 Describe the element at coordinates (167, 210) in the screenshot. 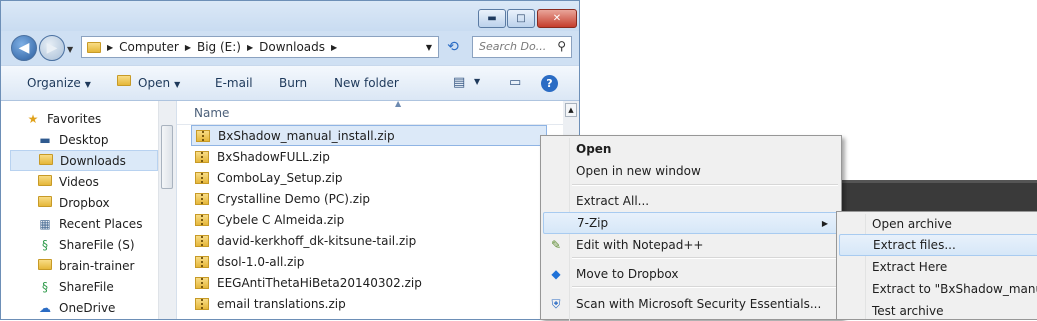

I see `nav-pane-scrollbar` at that location.